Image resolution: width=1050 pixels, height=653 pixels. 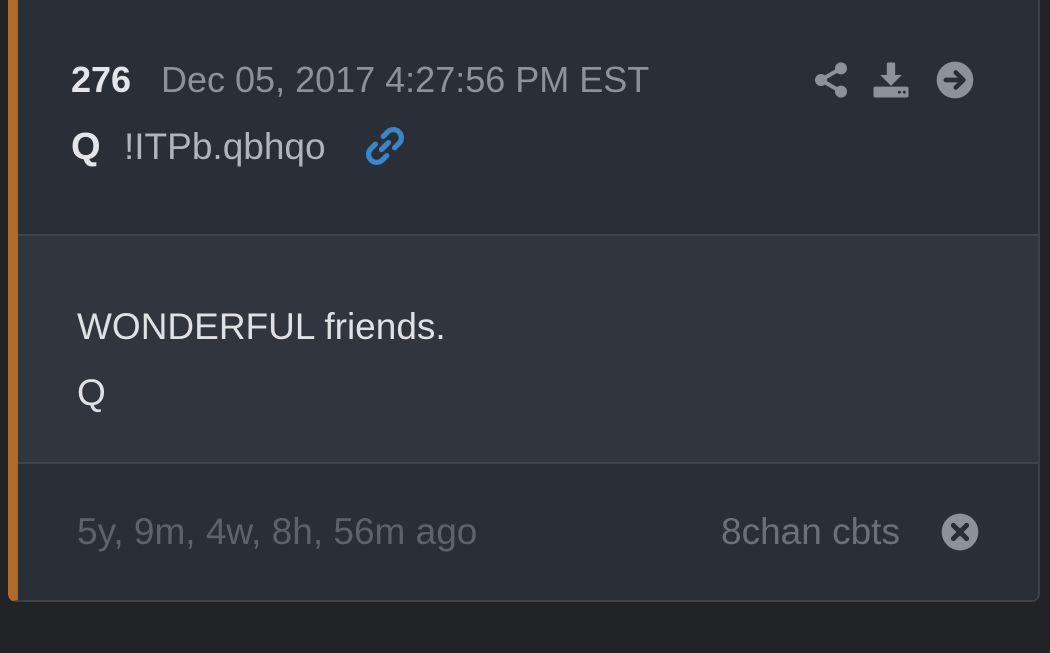 I want to click on post-source: 8chan cbts, so click(x=810, y=531).